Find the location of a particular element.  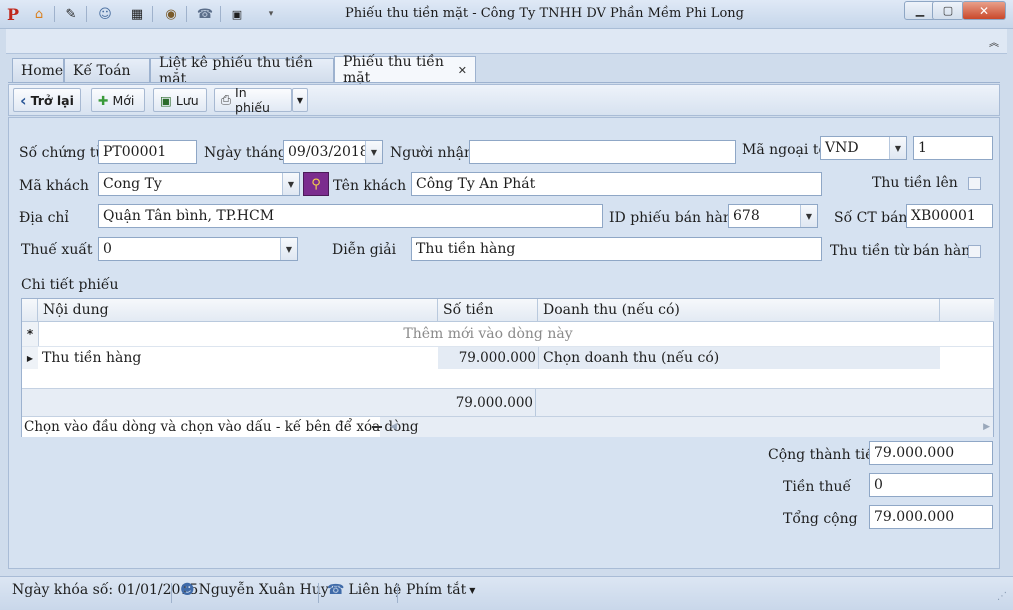

tab-phieu-thu-tien-mat: Phiếu thu tiền mặt ✕ is located at coordinates (405, 70).